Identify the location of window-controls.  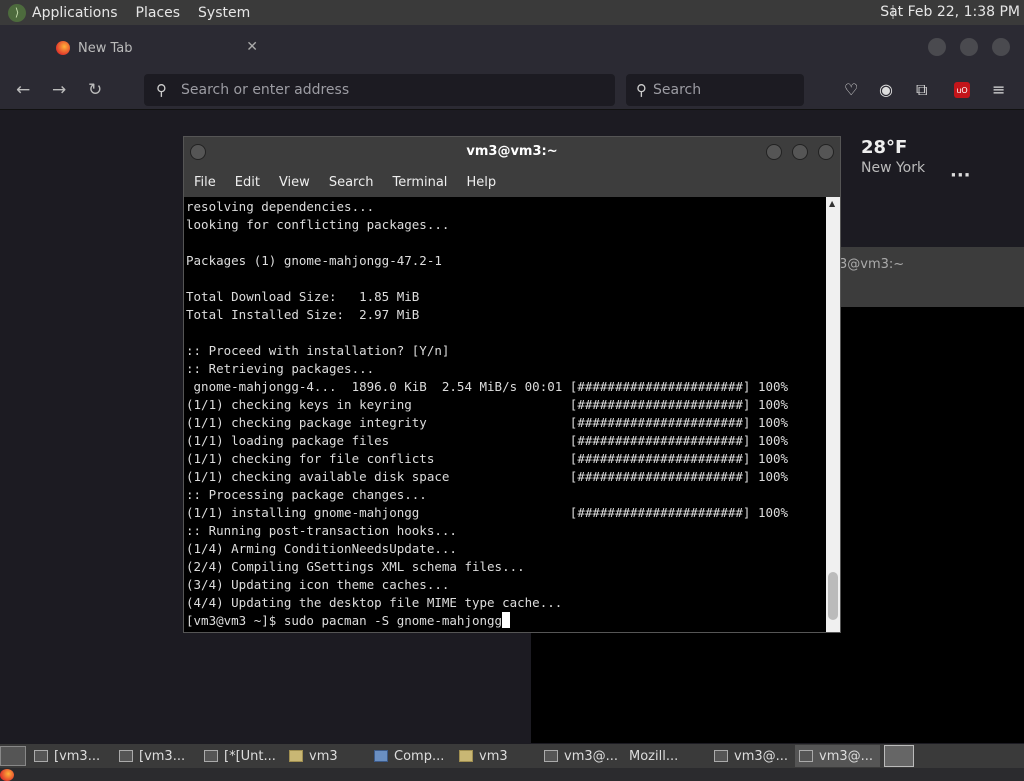
(969, 47).